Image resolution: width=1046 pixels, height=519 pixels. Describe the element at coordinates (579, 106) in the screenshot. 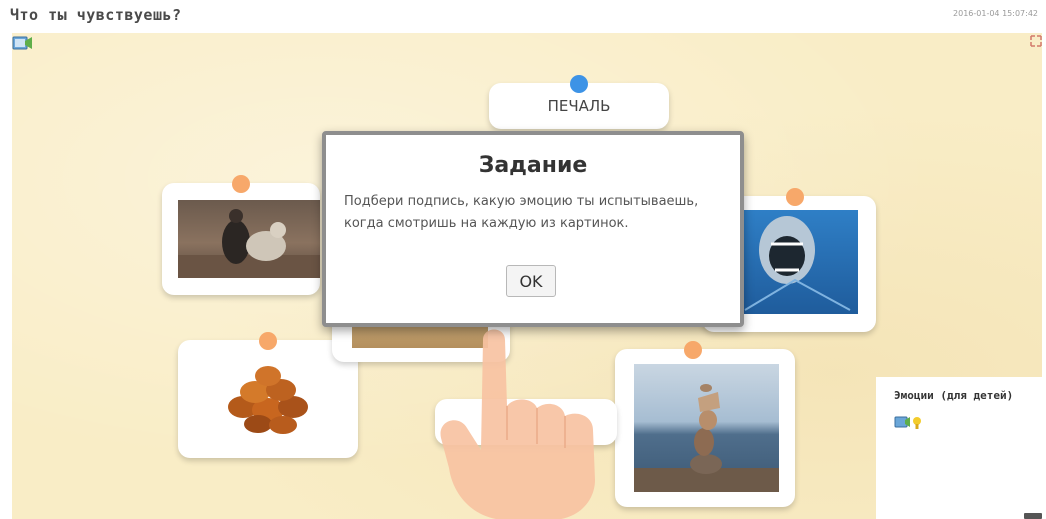

I see `label-card-text: ПЕЧАЛЬ` at that location.